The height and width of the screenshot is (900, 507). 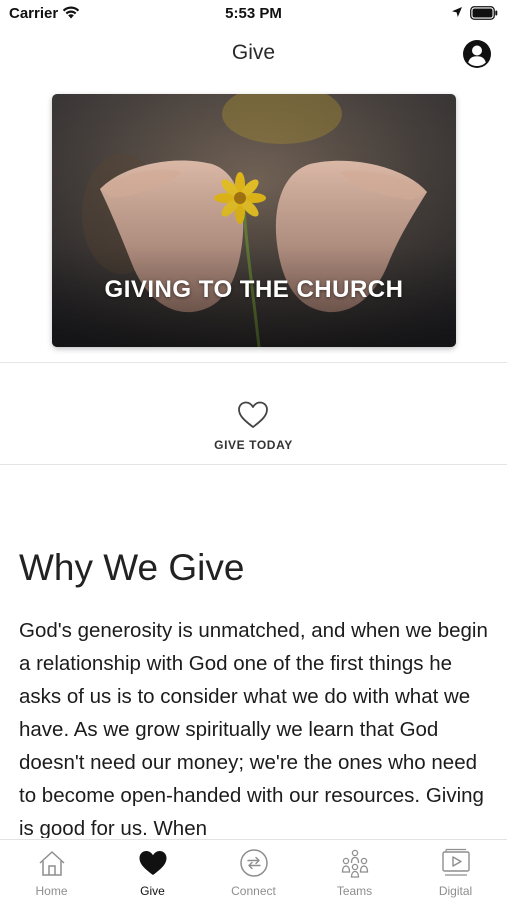 I want to click on play-video-icon, so click(x=456, y=862).